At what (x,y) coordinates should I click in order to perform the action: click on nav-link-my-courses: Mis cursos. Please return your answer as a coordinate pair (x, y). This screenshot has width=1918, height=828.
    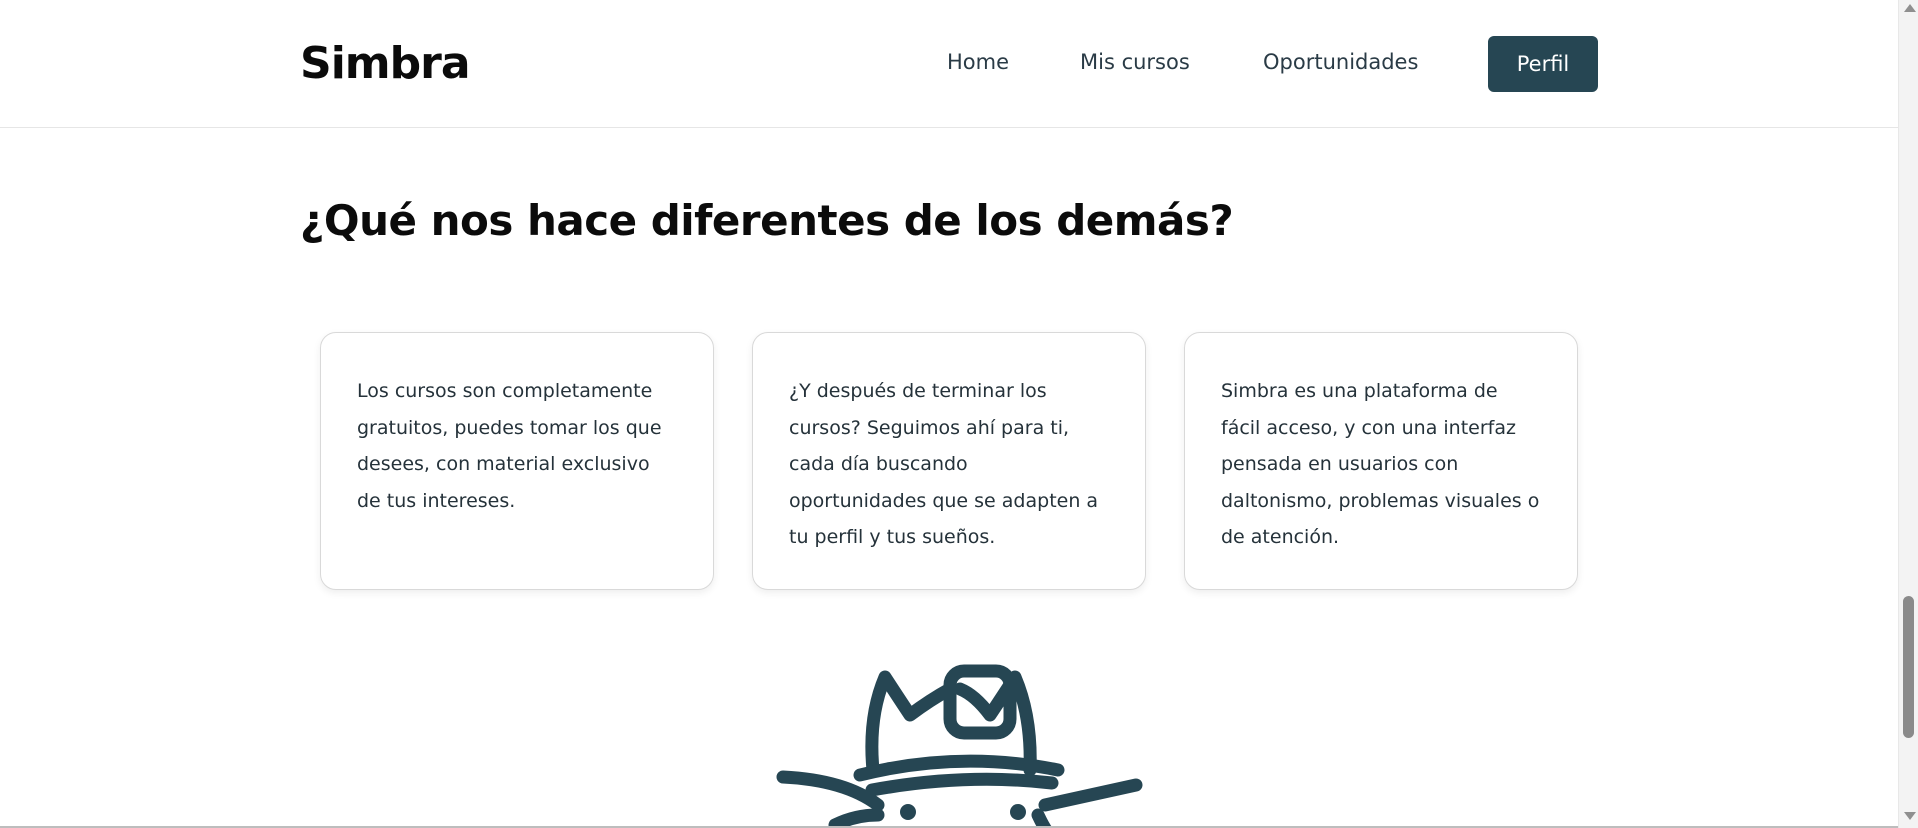
    Looking at the image, I should click on (1135, 62).